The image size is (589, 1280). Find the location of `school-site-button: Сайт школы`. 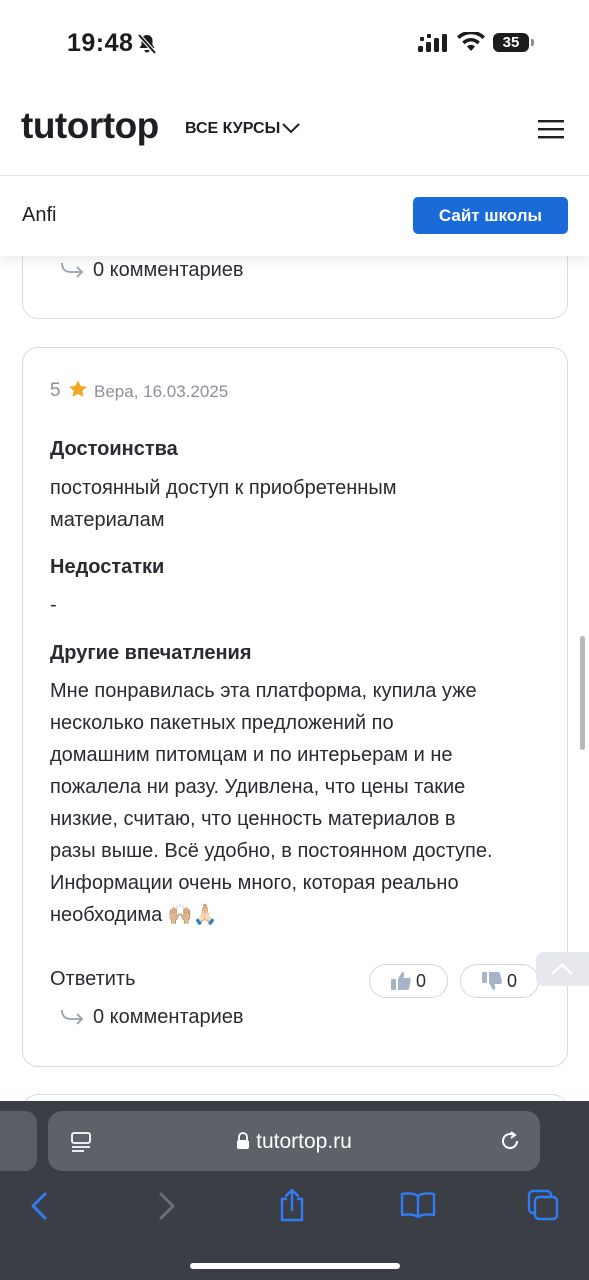

school-site-button: Сайт школы is located at coordinates (490, 215).